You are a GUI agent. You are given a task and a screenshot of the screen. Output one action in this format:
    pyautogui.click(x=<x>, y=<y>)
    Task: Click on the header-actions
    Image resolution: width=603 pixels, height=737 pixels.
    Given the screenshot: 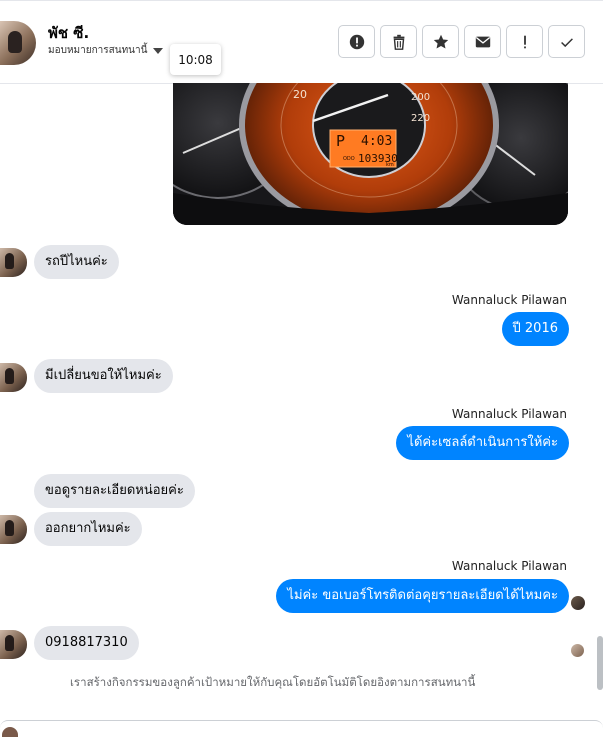 What is the action you would take?
    pyautogui.click(x=461, y=41)
    